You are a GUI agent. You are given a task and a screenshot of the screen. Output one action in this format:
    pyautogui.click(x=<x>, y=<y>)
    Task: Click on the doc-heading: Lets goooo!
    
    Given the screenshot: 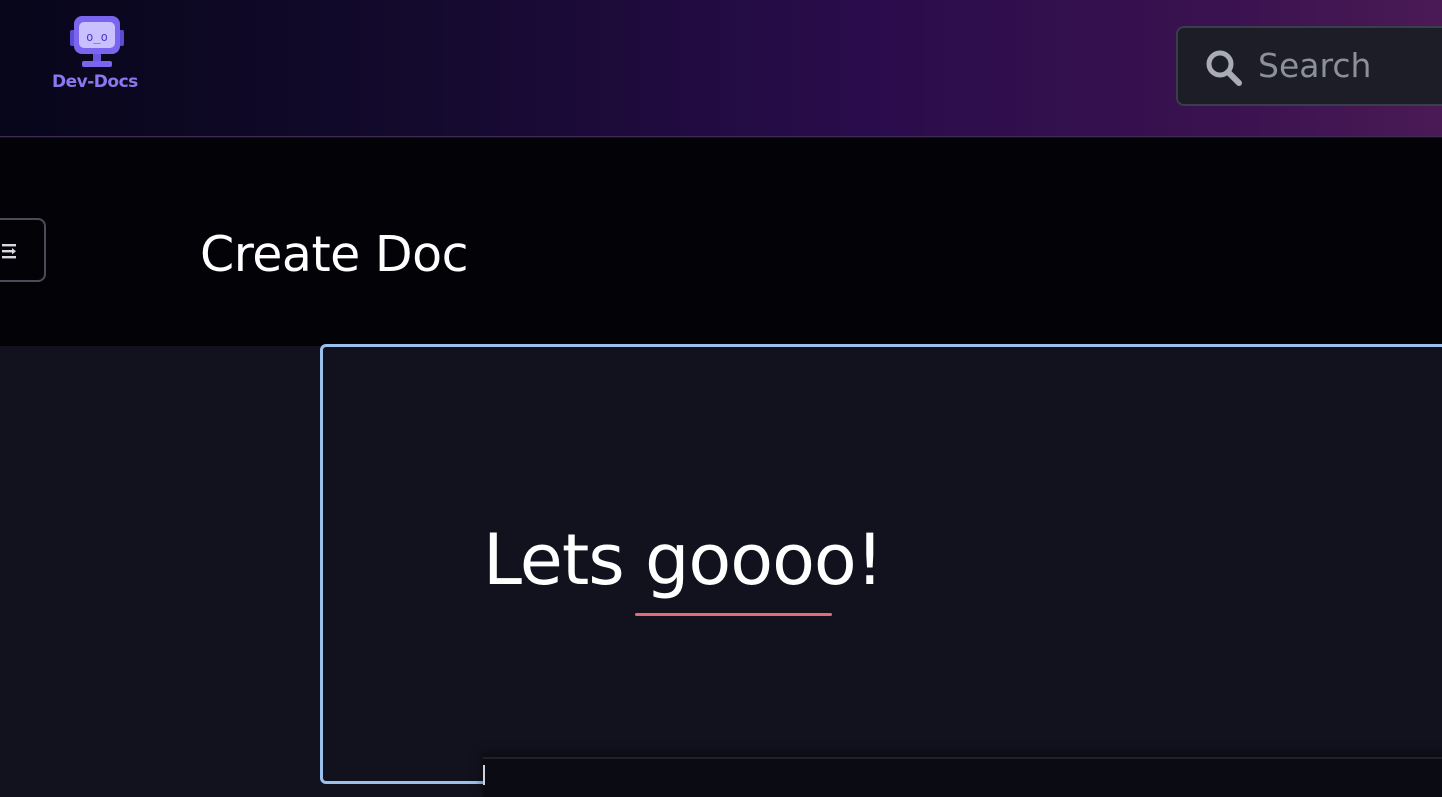 What is the action you would take?
    pyautogui.click(x=683, y=560)
    